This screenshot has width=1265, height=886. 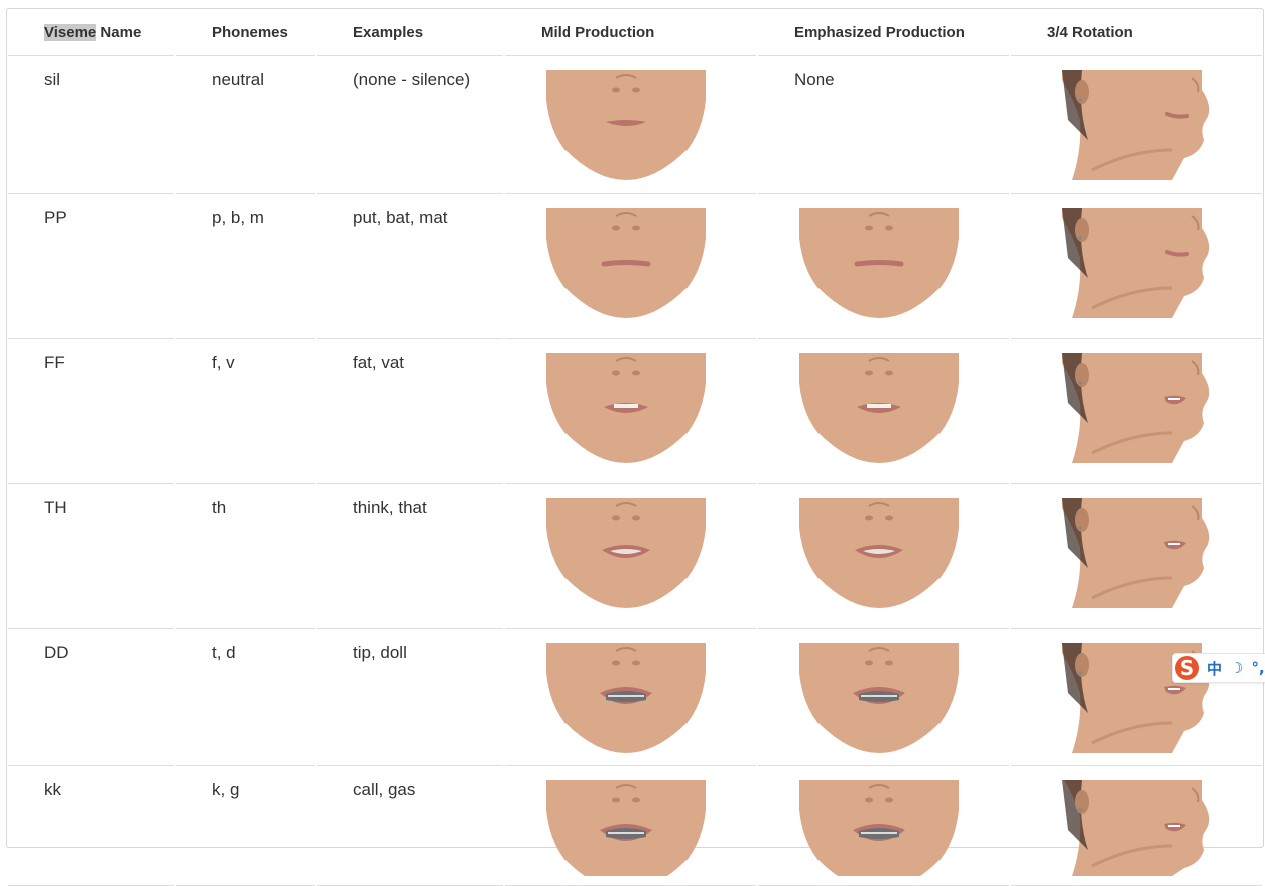 What do you see at coordinates (119, 32) in the screenshot?
I see `header-viseme-suffix: Name` at bounding box center [119, 32].